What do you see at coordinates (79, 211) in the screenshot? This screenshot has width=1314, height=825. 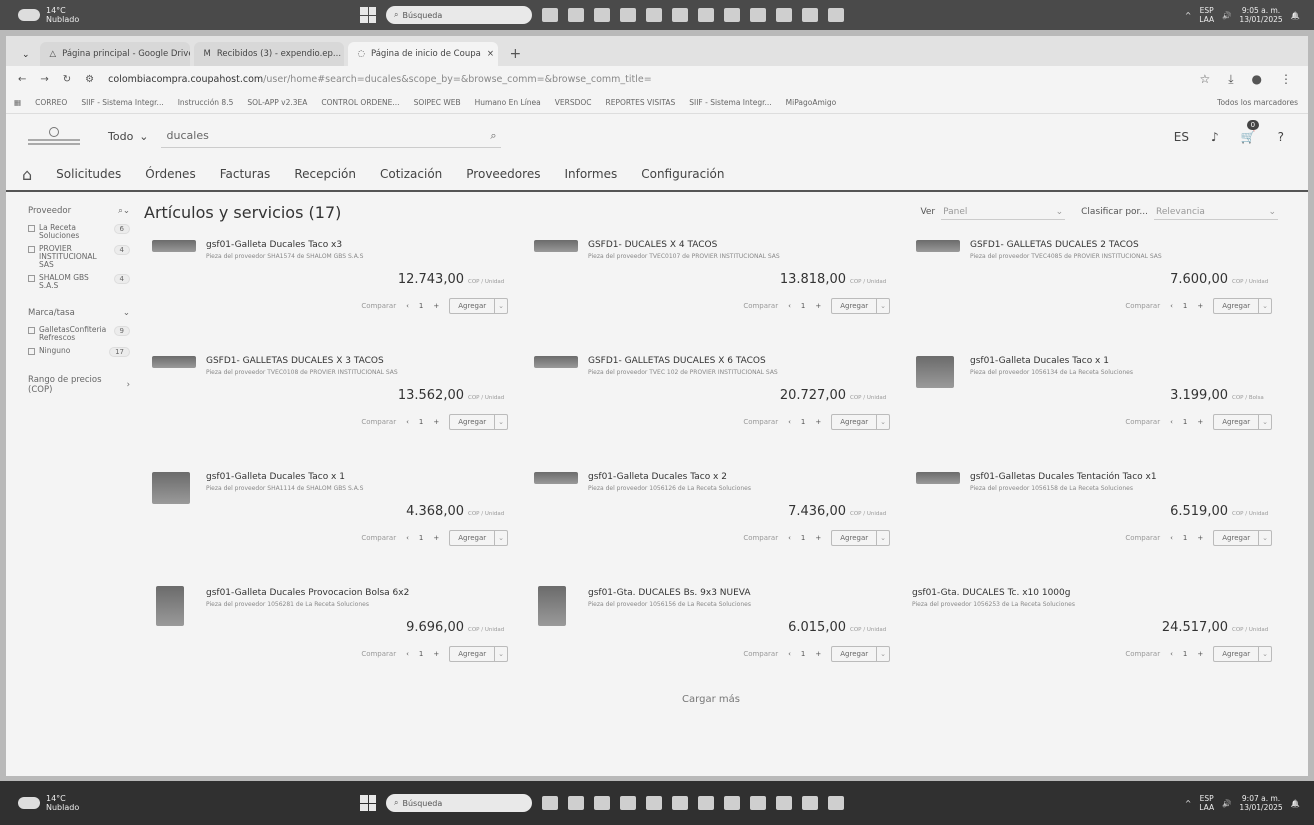 I see `facet-supplier-header: Proveedor ⌕⌄` at bounding box center [79, 211].